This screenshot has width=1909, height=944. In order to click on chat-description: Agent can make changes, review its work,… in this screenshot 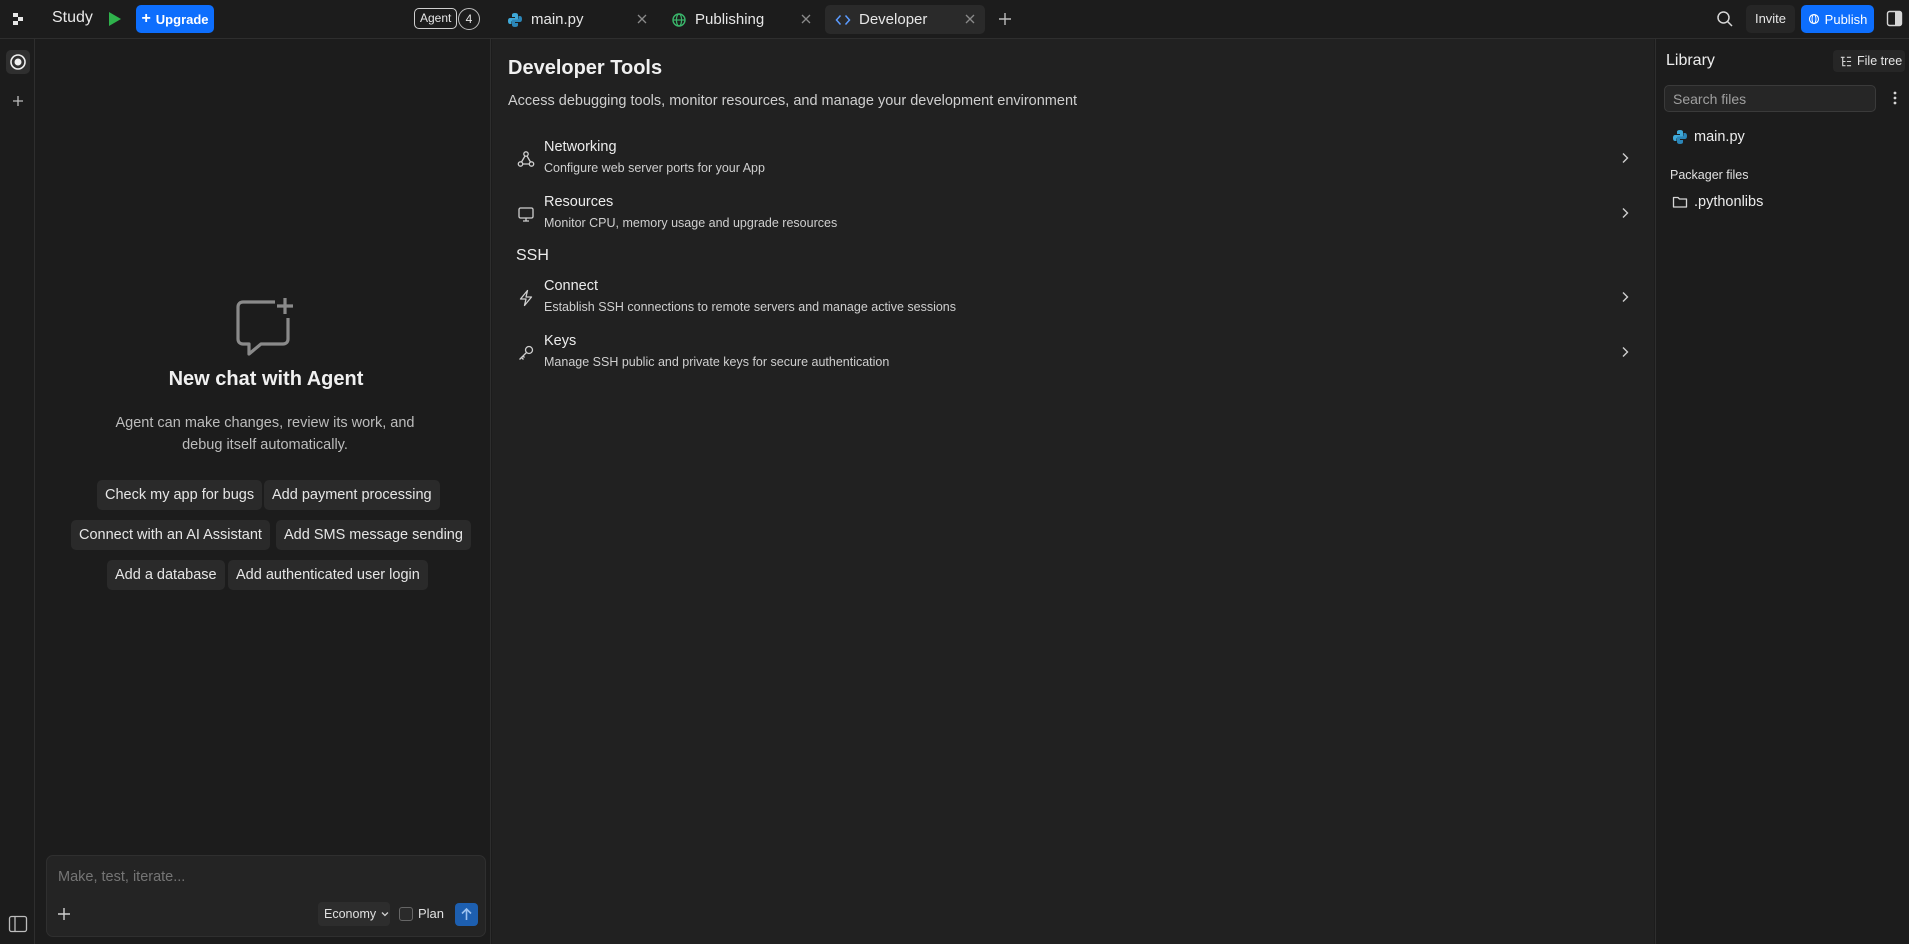, I will do `click(265, 434)`.